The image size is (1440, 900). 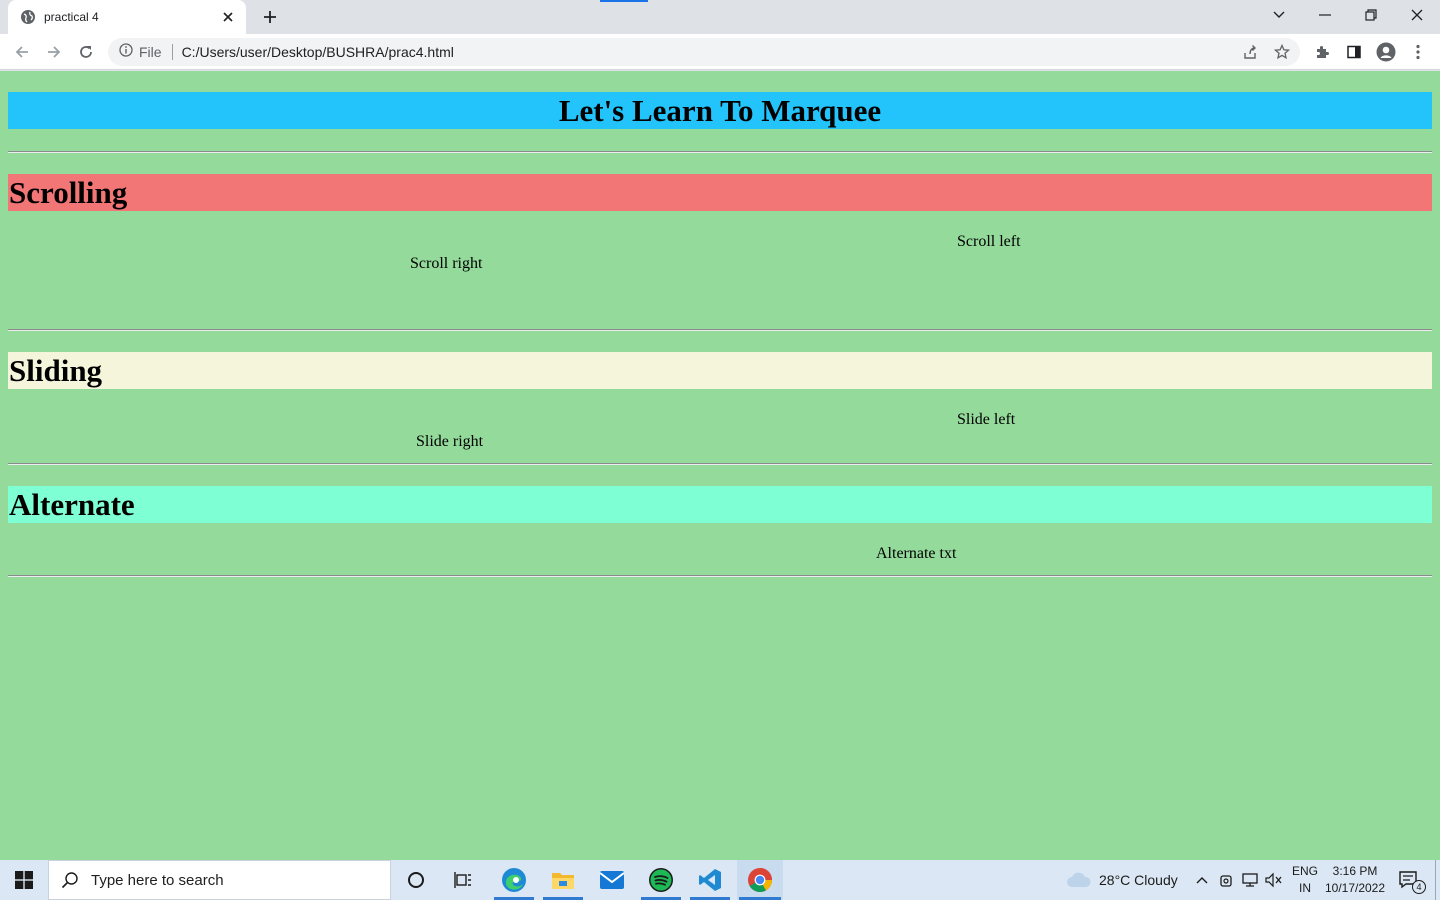 I want to click on marquee-scroll-right: Scroll right, so click(x=446, y=263).